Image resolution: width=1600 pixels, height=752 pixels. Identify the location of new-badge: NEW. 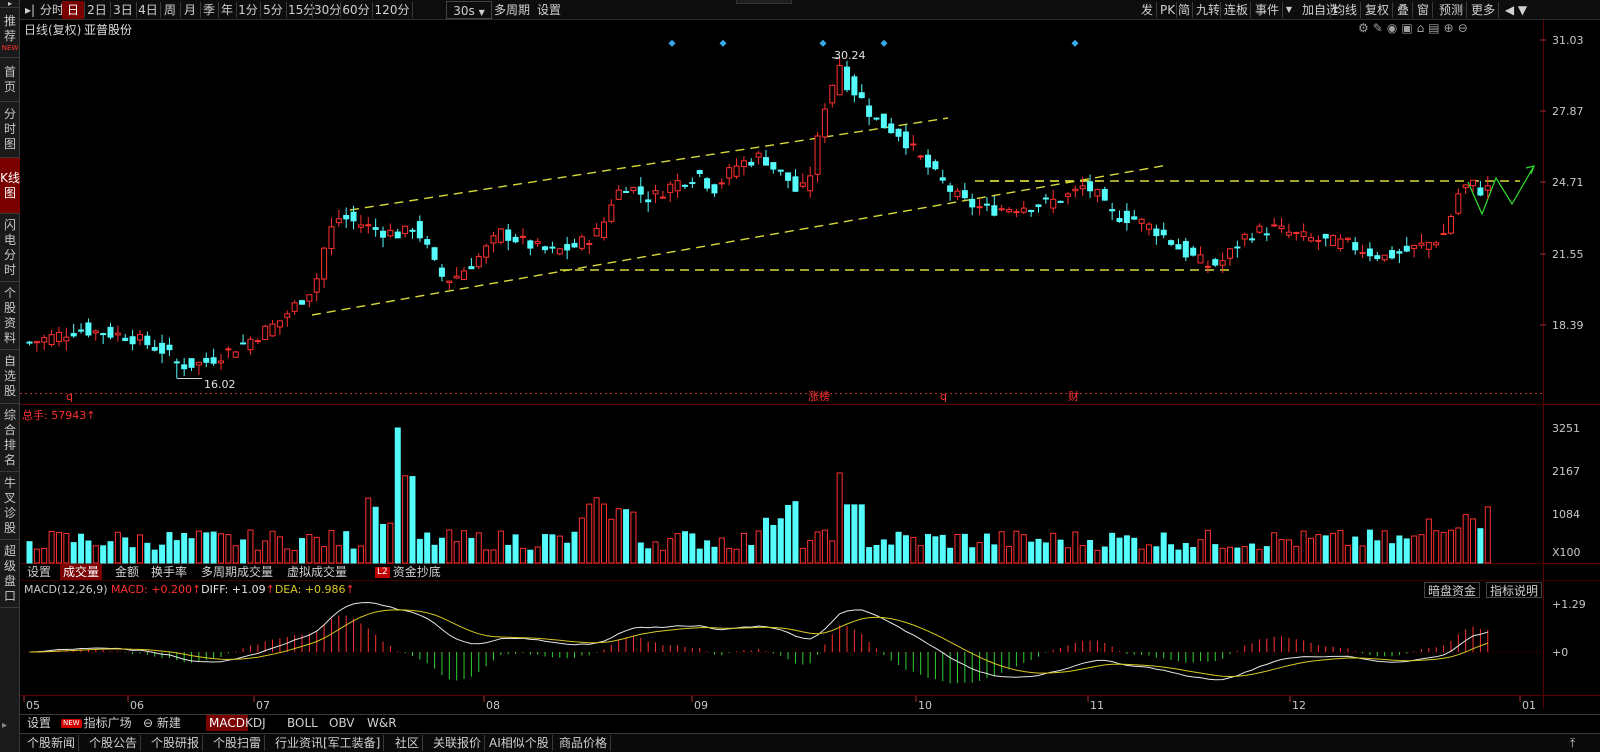
(71, 723).